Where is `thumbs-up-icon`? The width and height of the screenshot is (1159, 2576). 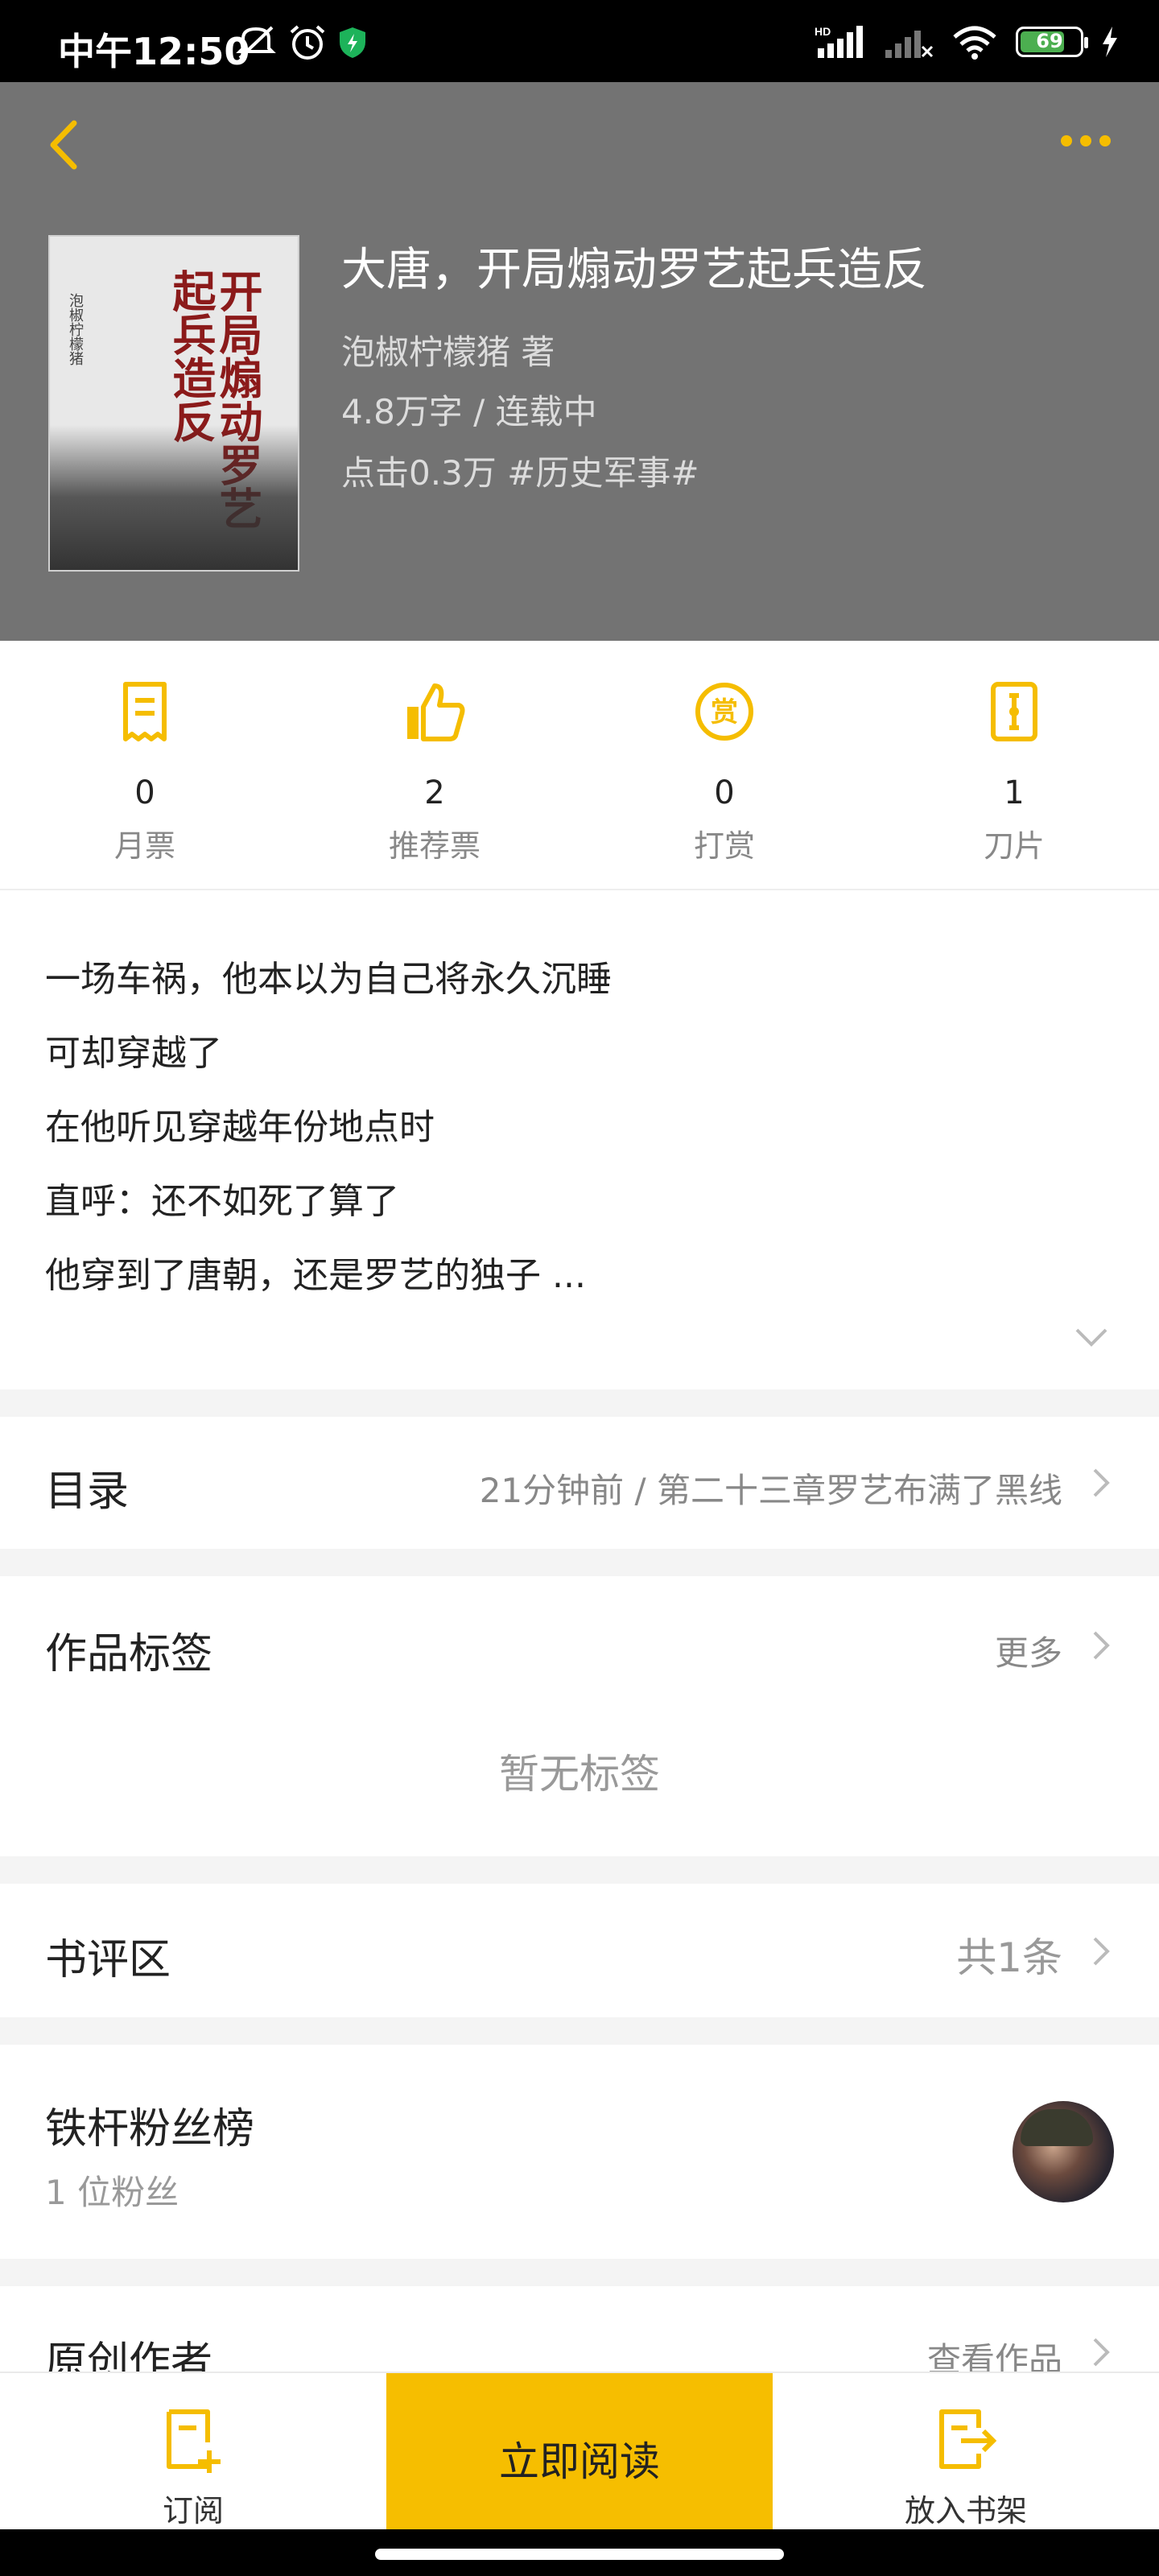
thumbs-up-icon is located at coordinates (436, 712).